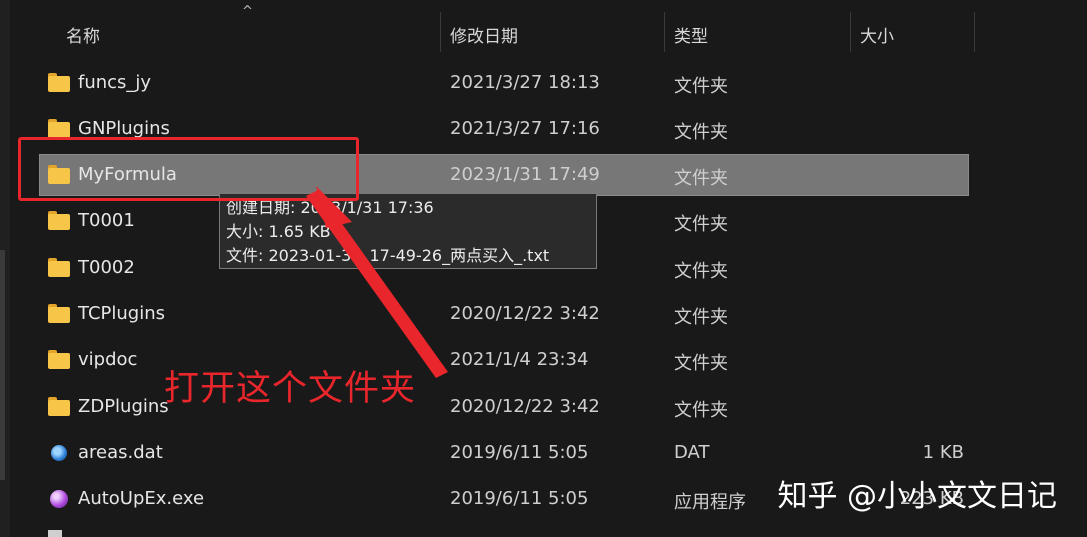 This screenshot has height=537, width=1087. Describe the element at coordinates (290, 389) in the screenshot. I see `annotation-text: 打开这个文件夹` at that location.